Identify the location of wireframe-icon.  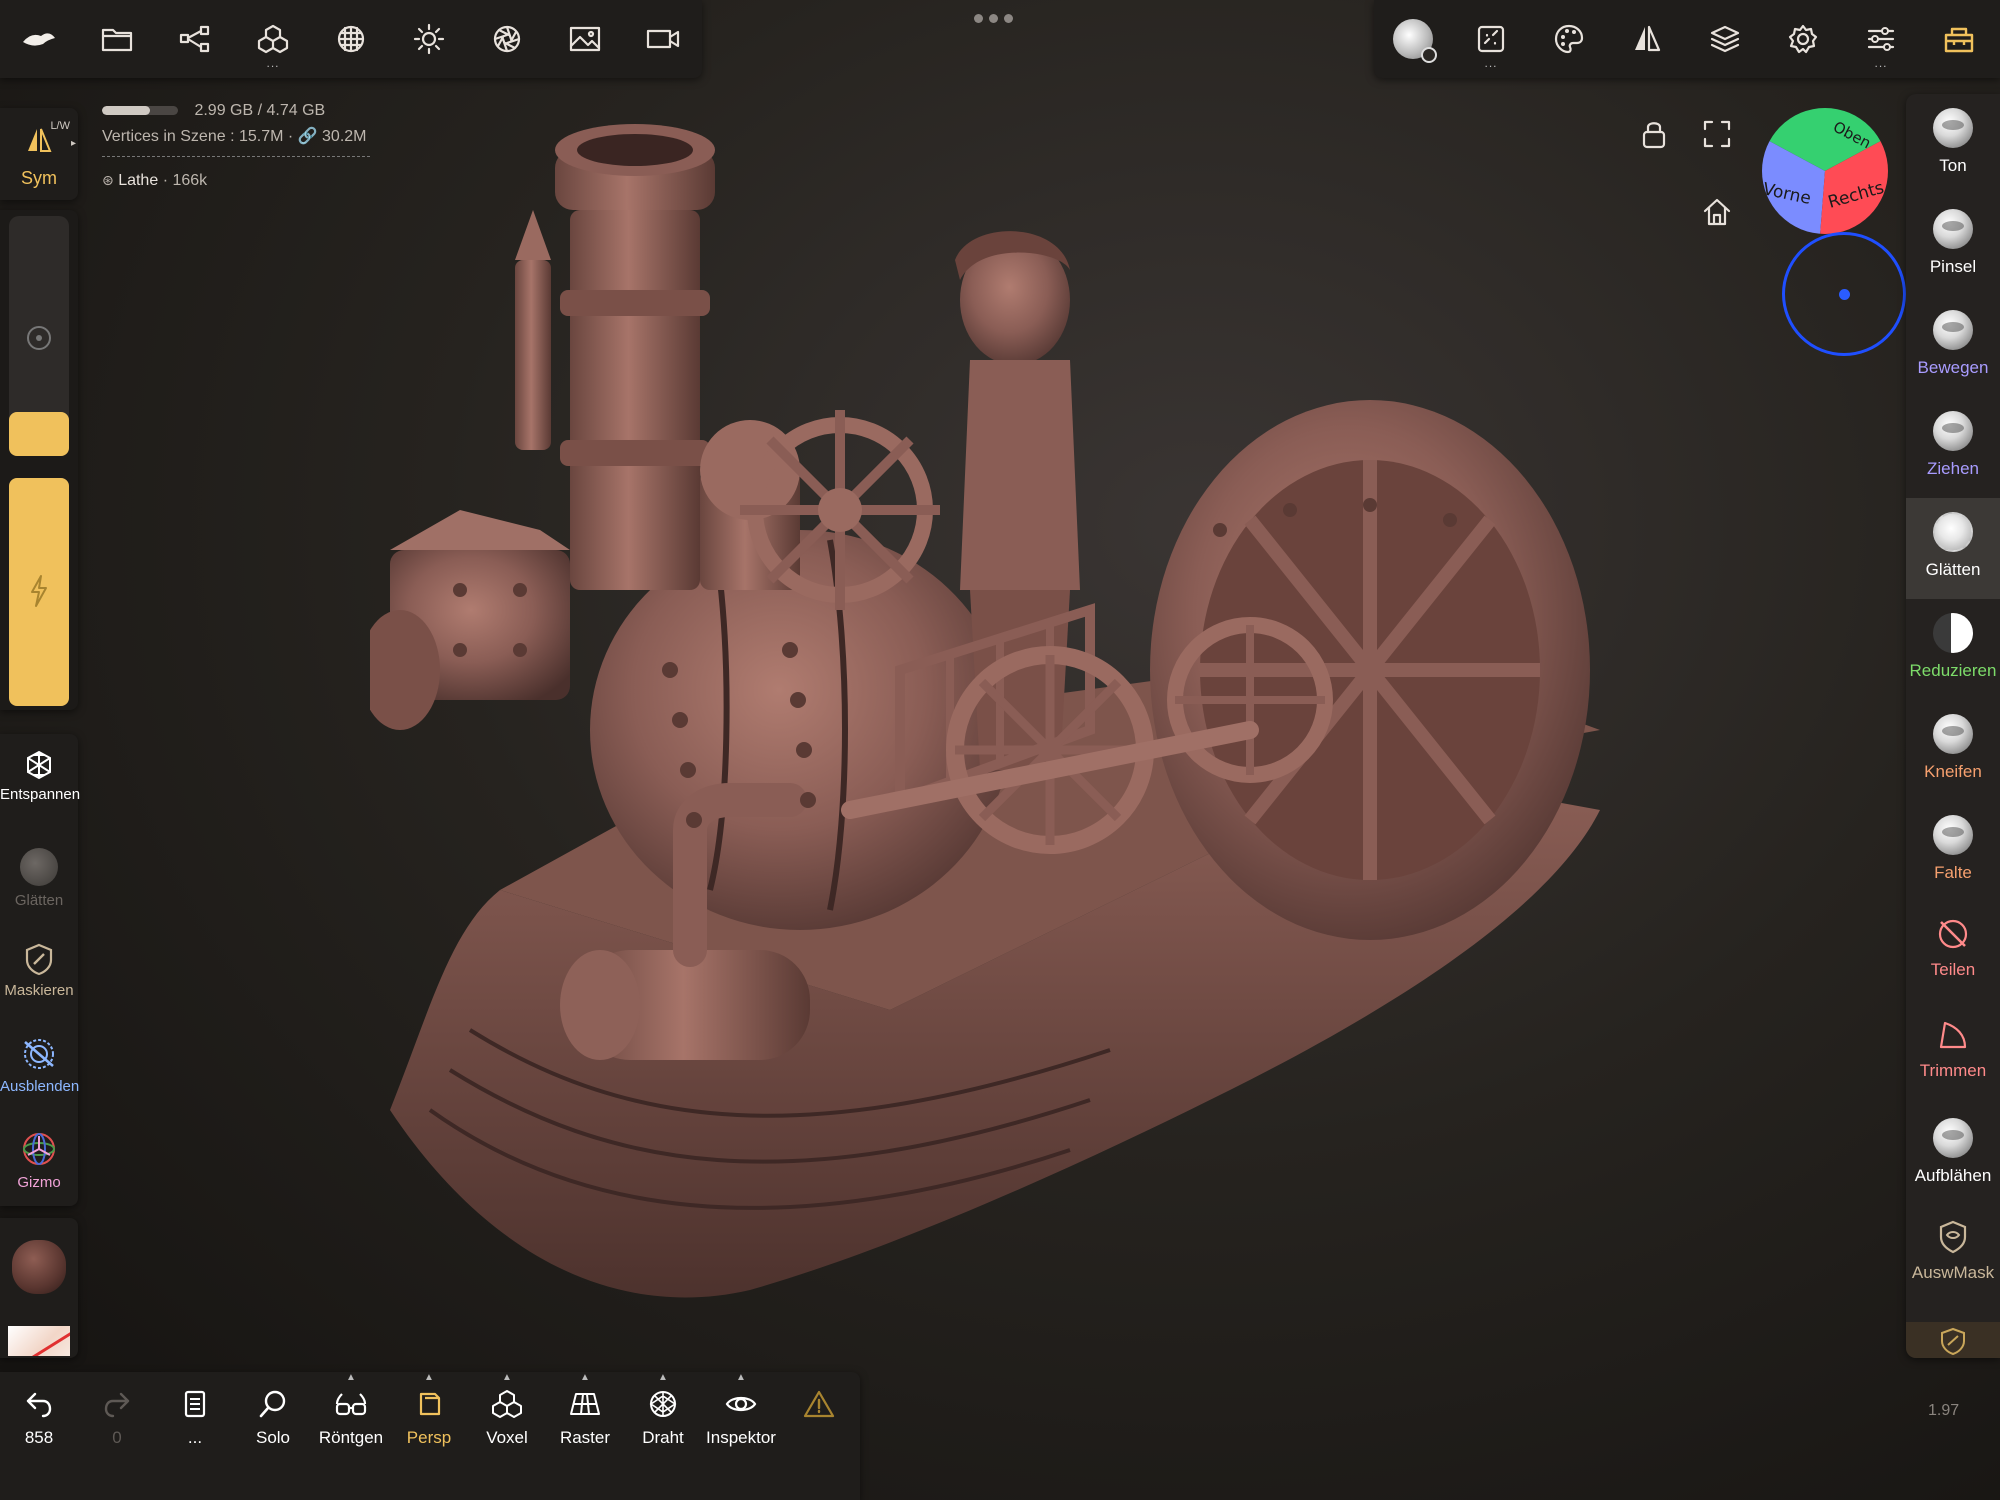
(663, 1404).